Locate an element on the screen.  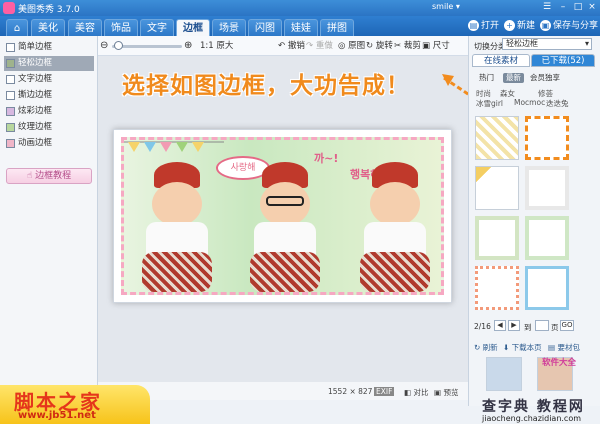
resize-button: ▣ 尺寸 is located at coordinates (436, 46).